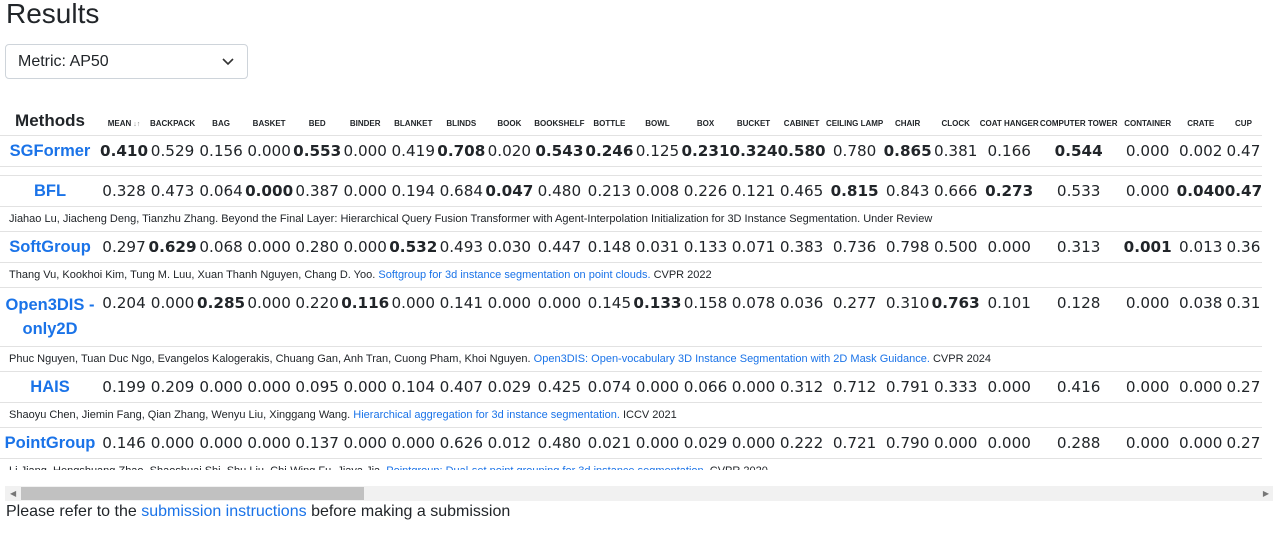  I want to click on table-cell: 0.156, so click(221, 151).